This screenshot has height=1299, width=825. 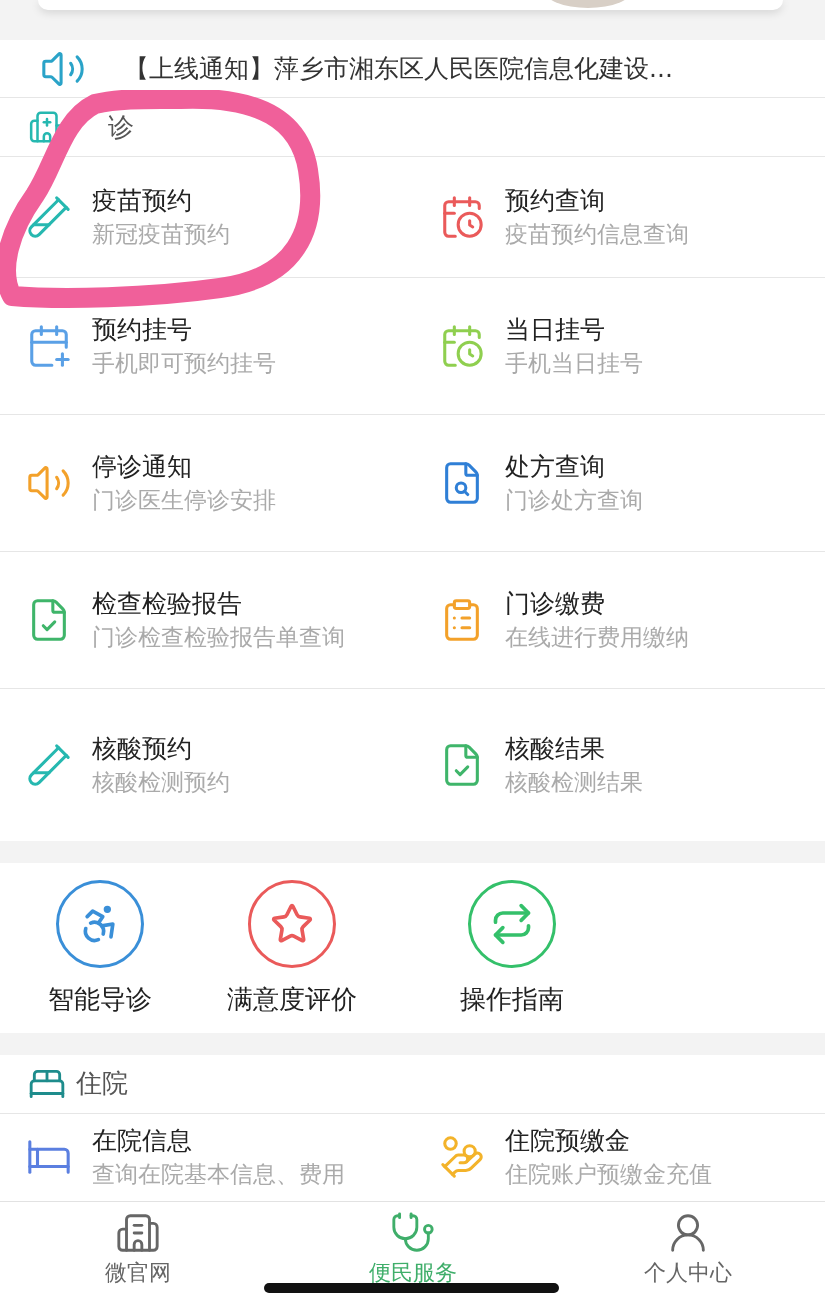 What do you see at coordinates (608, 1175) in the screenshot?
I see `service-subtitle: 住院账户预缴金充值` at bounding box center [608, 1175].